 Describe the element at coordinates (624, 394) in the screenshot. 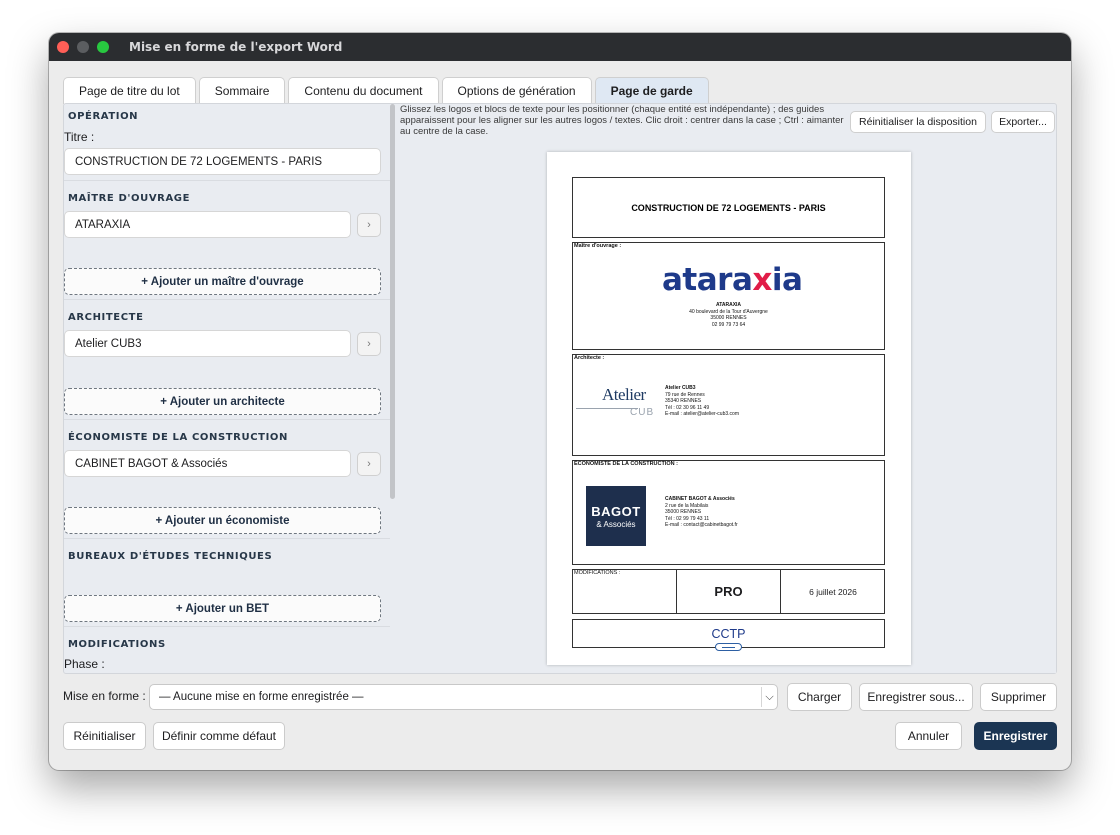

I see `atelier-logo-text: Atelier` at that location.